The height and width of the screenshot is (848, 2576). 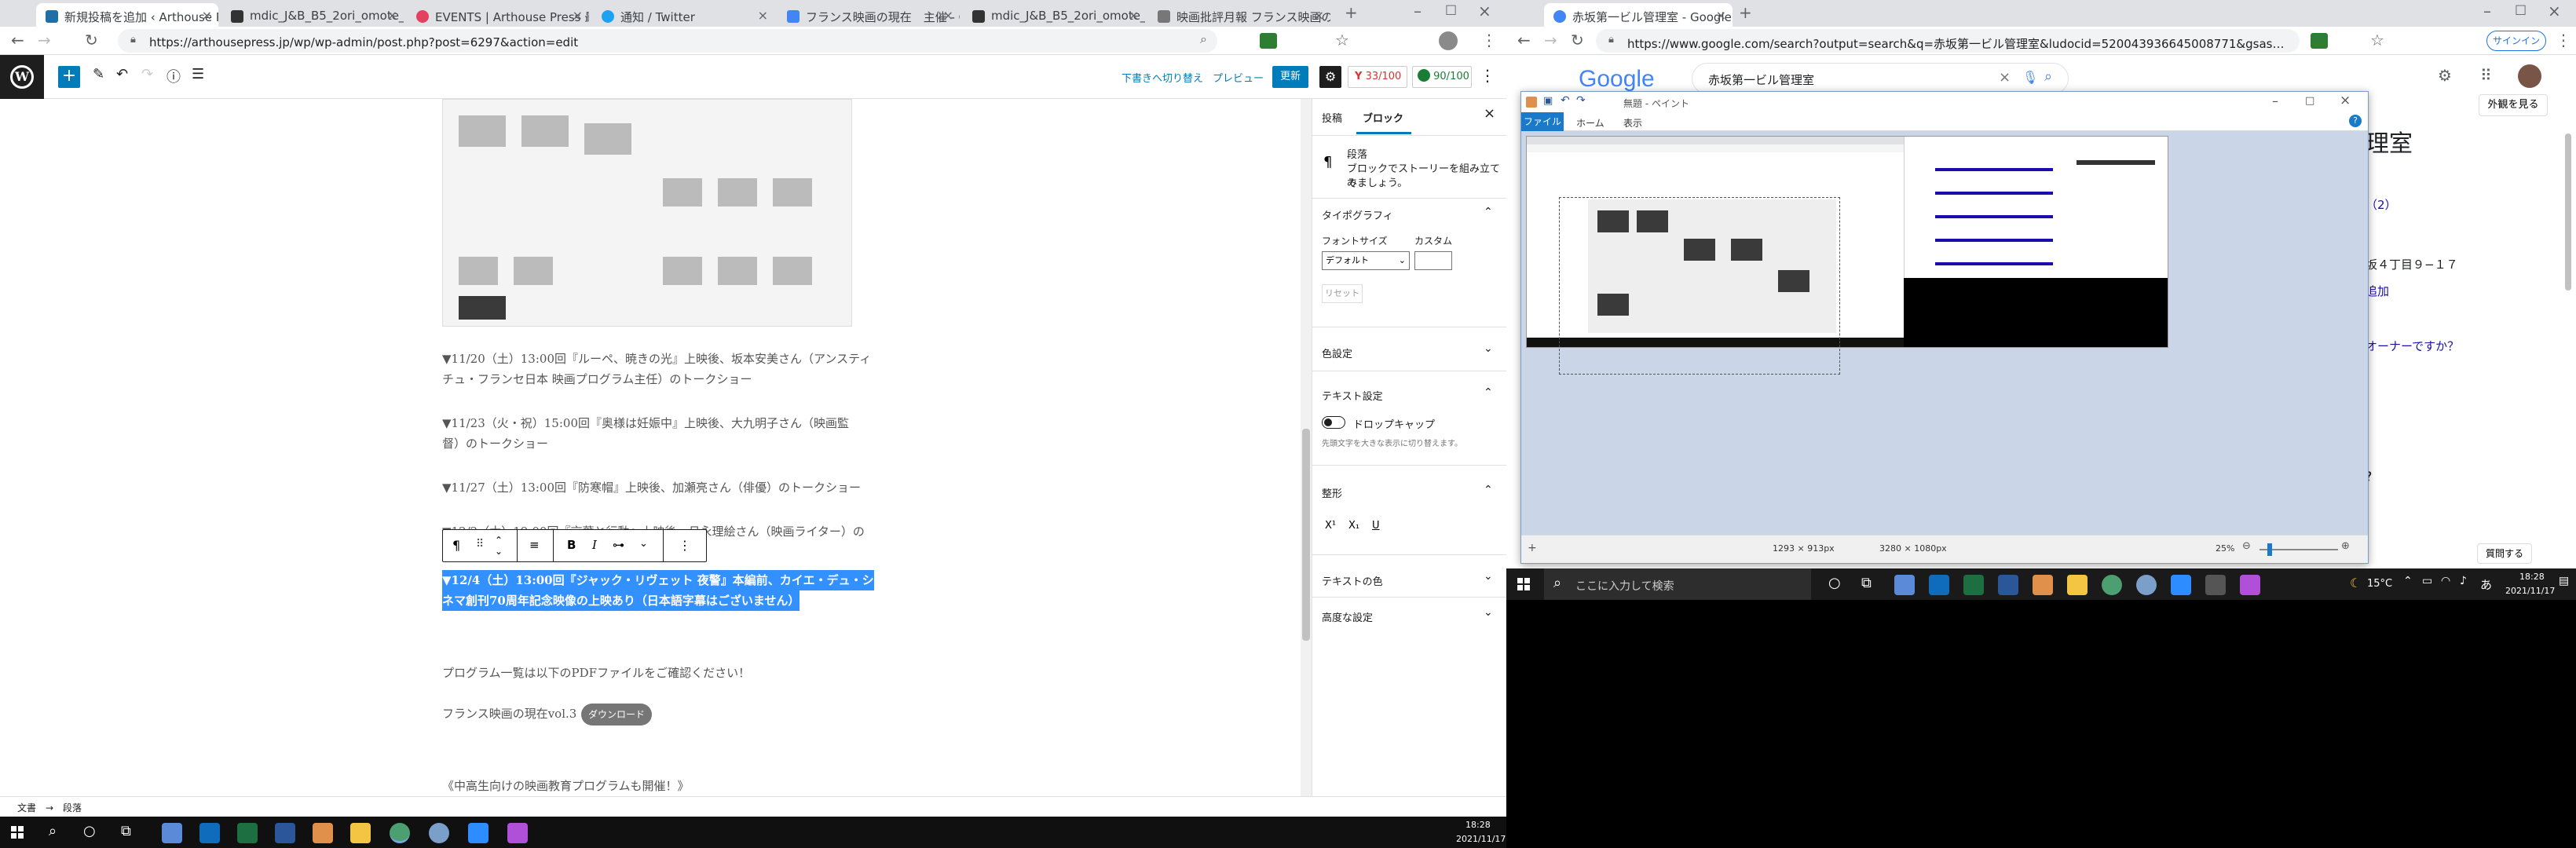 I want to click on seo-score-badge: Y 33/100, so click(x=1378, y=77).